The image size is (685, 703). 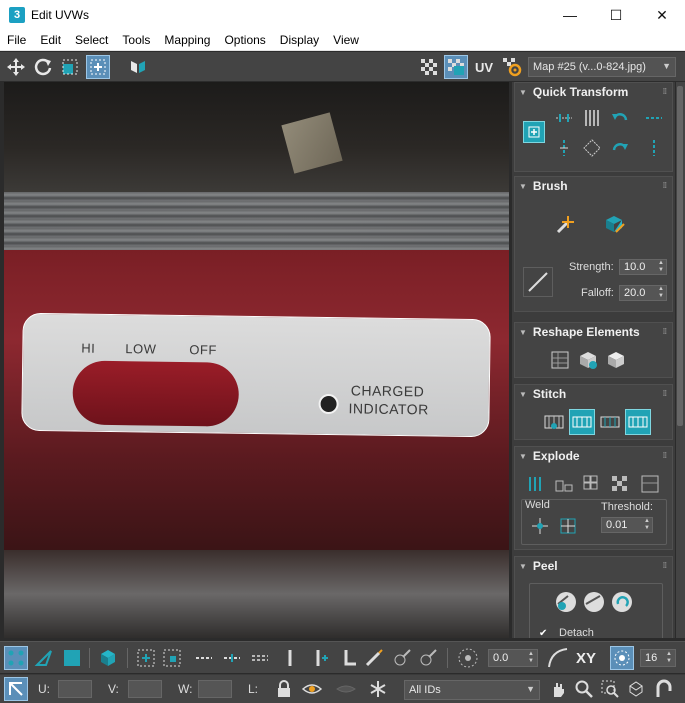 What do you see at coordinates (592, 148) in the screenshot?
I see `linear-align-icon` at bounding box center [592, 148].